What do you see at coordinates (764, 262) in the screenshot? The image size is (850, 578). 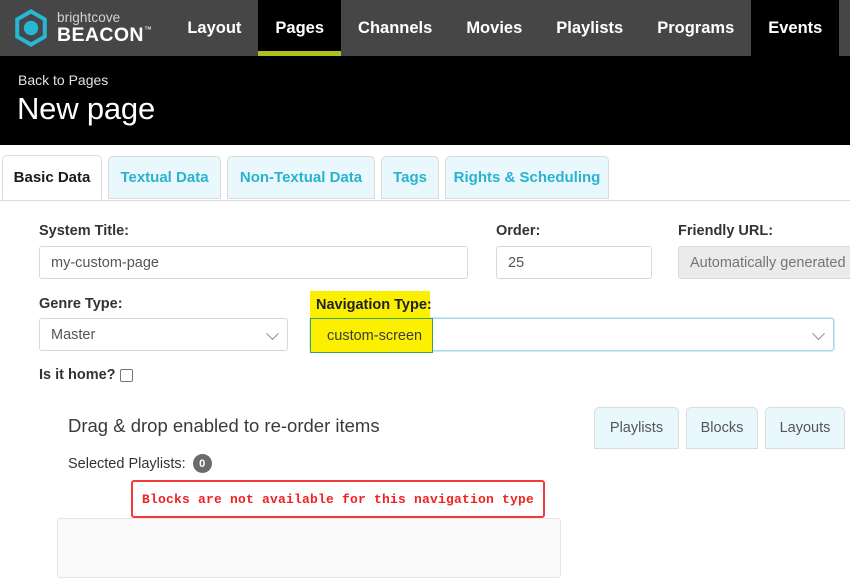 I see `friendly-url-input` at bounding box center [764, 262].